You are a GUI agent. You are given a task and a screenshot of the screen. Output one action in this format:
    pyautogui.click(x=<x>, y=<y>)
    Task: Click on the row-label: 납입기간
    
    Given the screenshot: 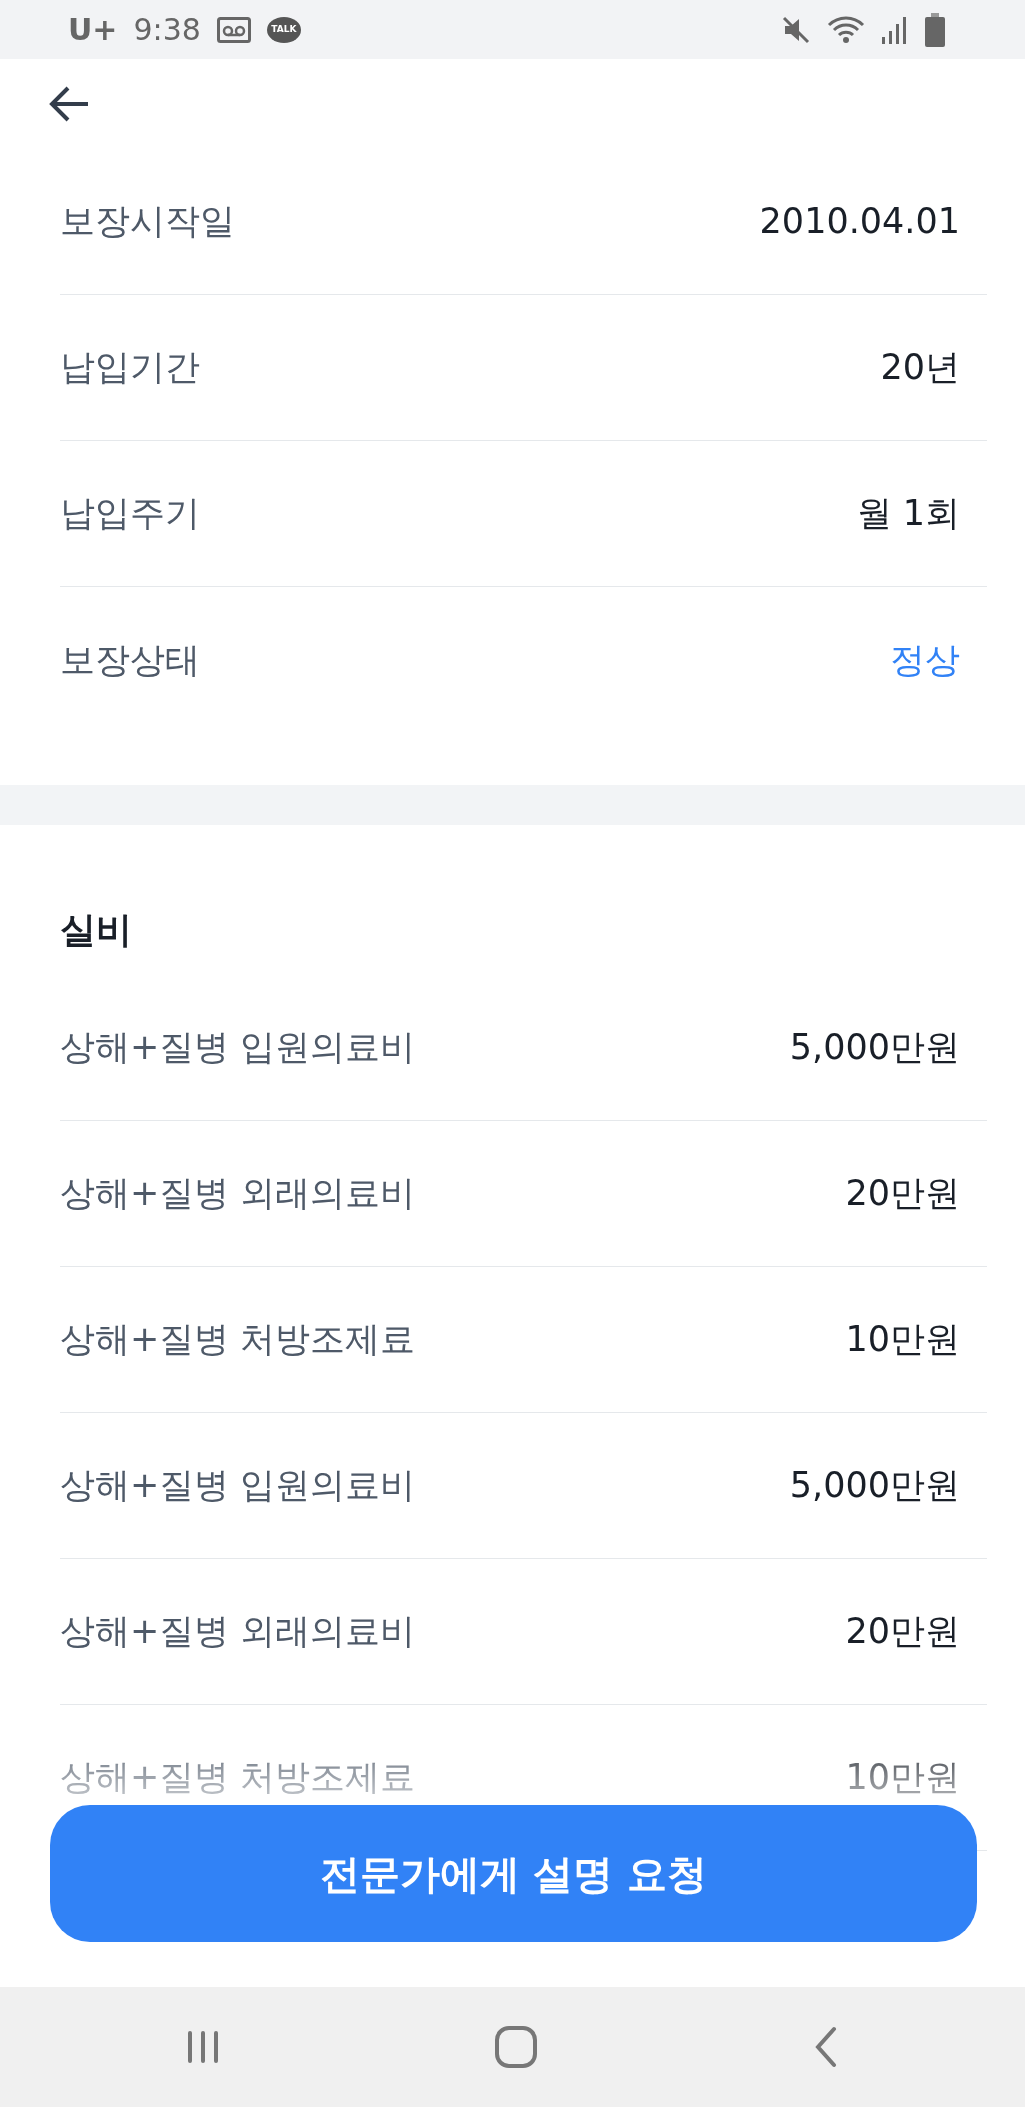 What is the action you would take?
    pyautogui.click(x=130, y=368)
    